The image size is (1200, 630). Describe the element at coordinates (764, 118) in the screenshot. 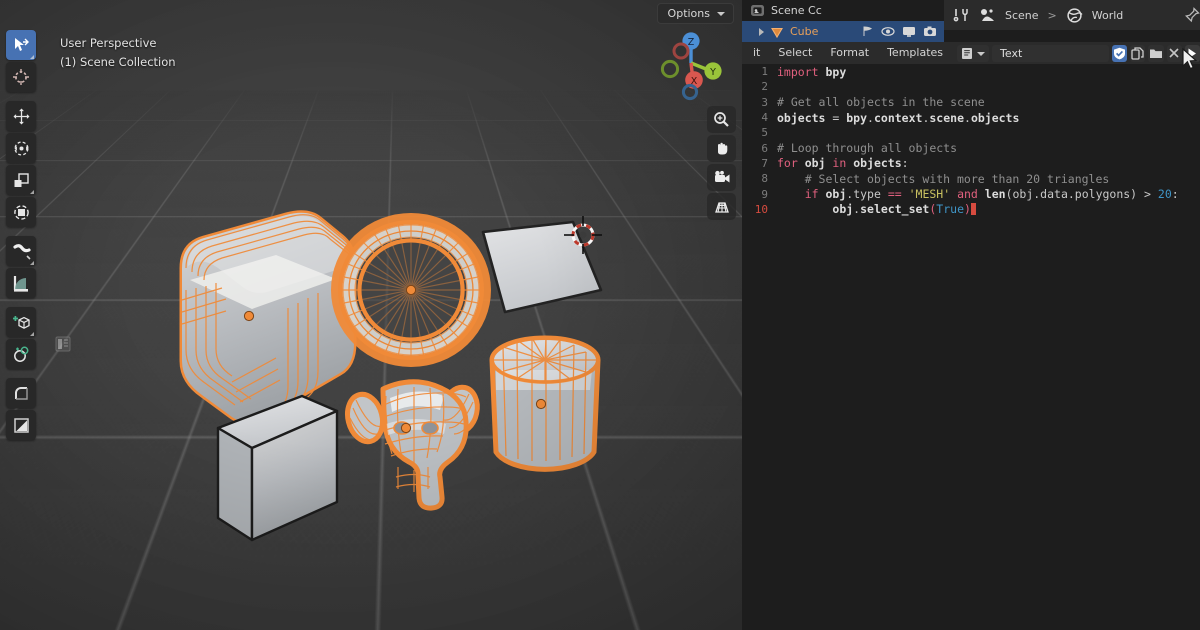

I see `line-number: 4` at that location.